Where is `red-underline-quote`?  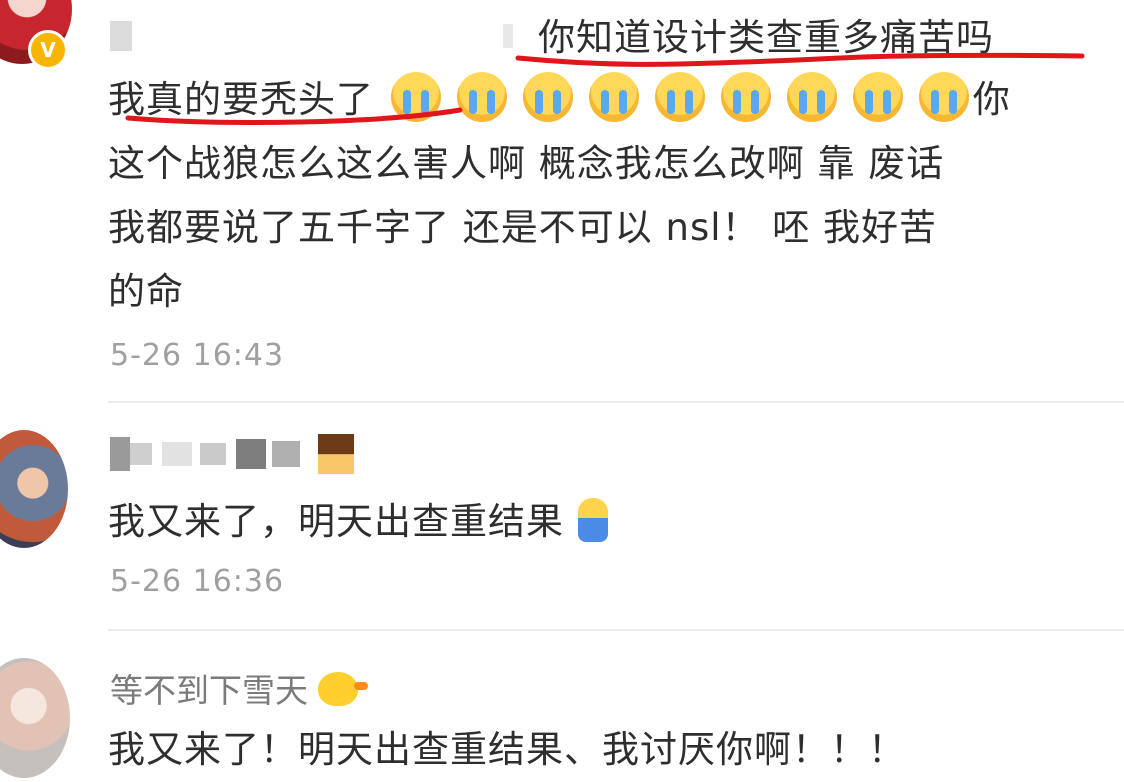
red-underline-quote is located at coordinates (800, 59).